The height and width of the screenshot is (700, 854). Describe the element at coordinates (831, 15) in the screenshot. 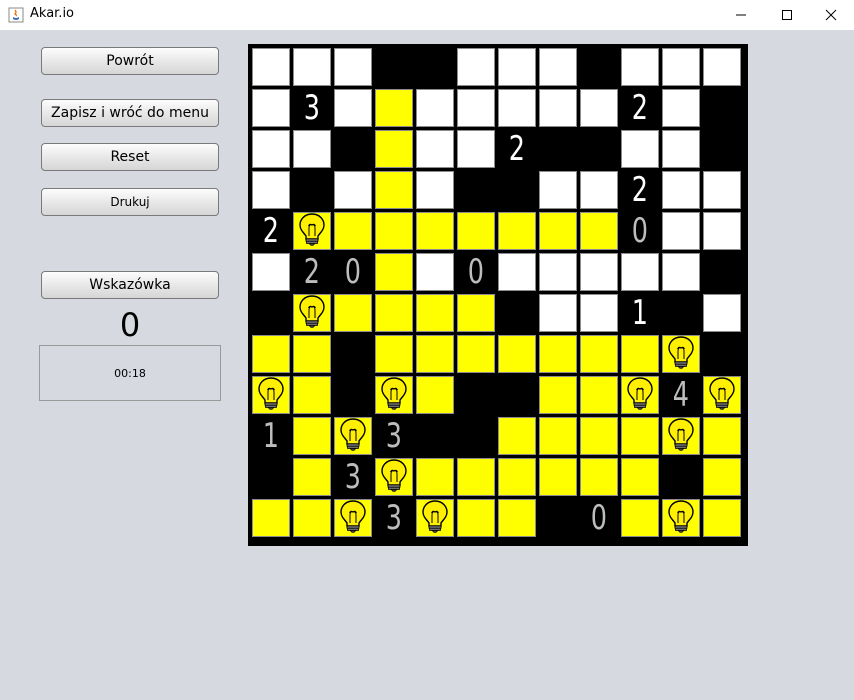

I see `close-button` at that location.